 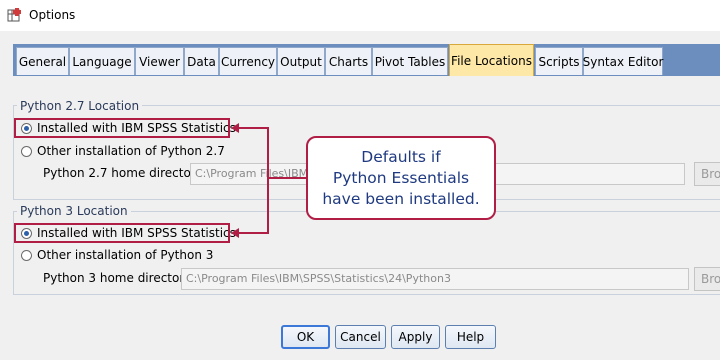 I want to click on tab-general: General, so click(x=42, y=61).